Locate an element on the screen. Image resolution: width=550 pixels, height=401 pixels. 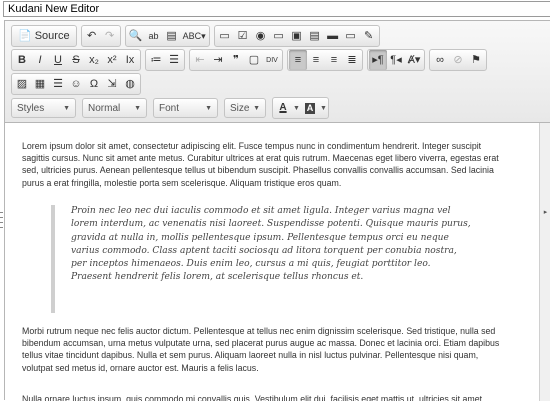
horizontal-line-button: ☰ is located at coordinates (58, 84).